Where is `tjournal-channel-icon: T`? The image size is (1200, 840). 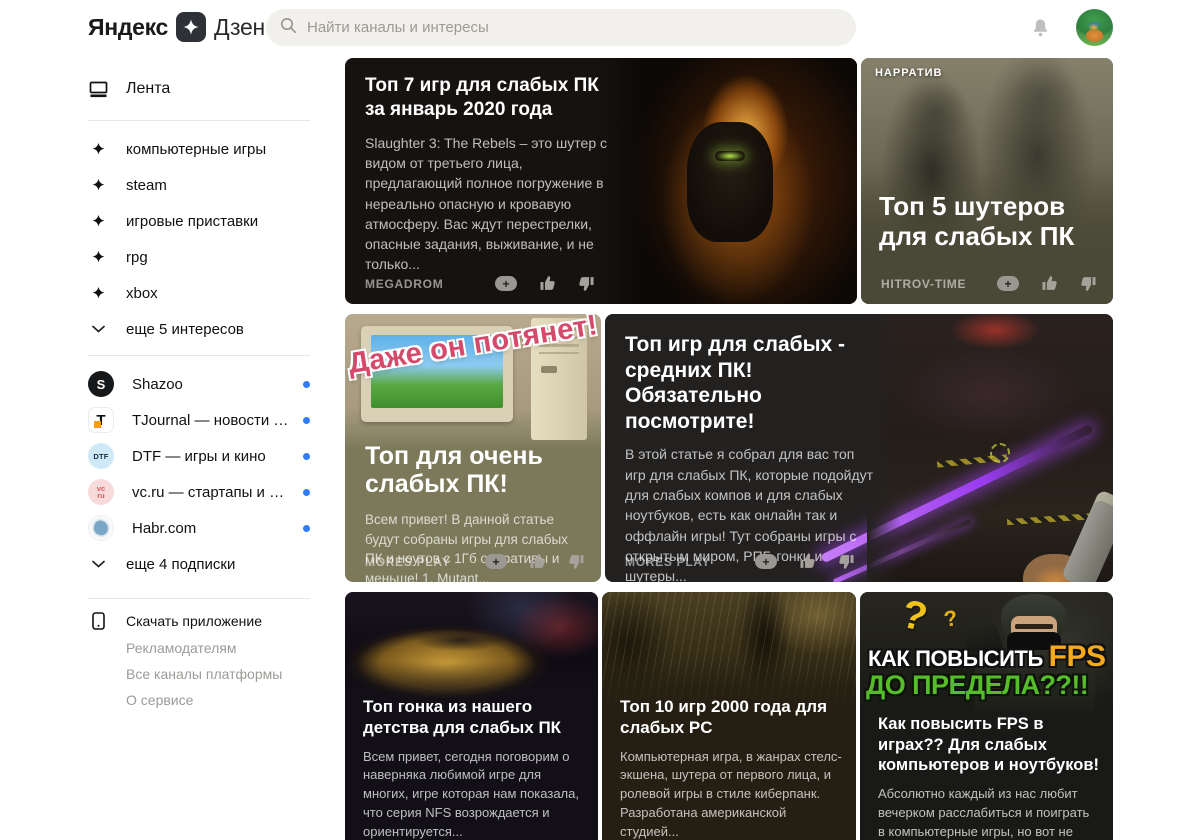 tjournal-channel-icon: T is located at coordinates (101, 420).